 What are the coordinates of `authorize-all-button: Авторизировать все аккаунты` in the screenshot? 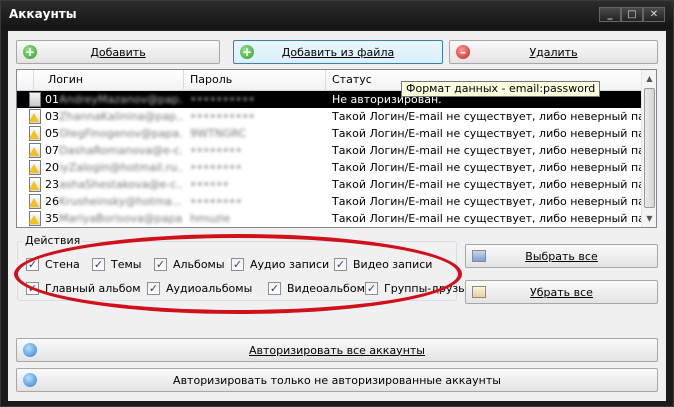 It's located at (337, 350).